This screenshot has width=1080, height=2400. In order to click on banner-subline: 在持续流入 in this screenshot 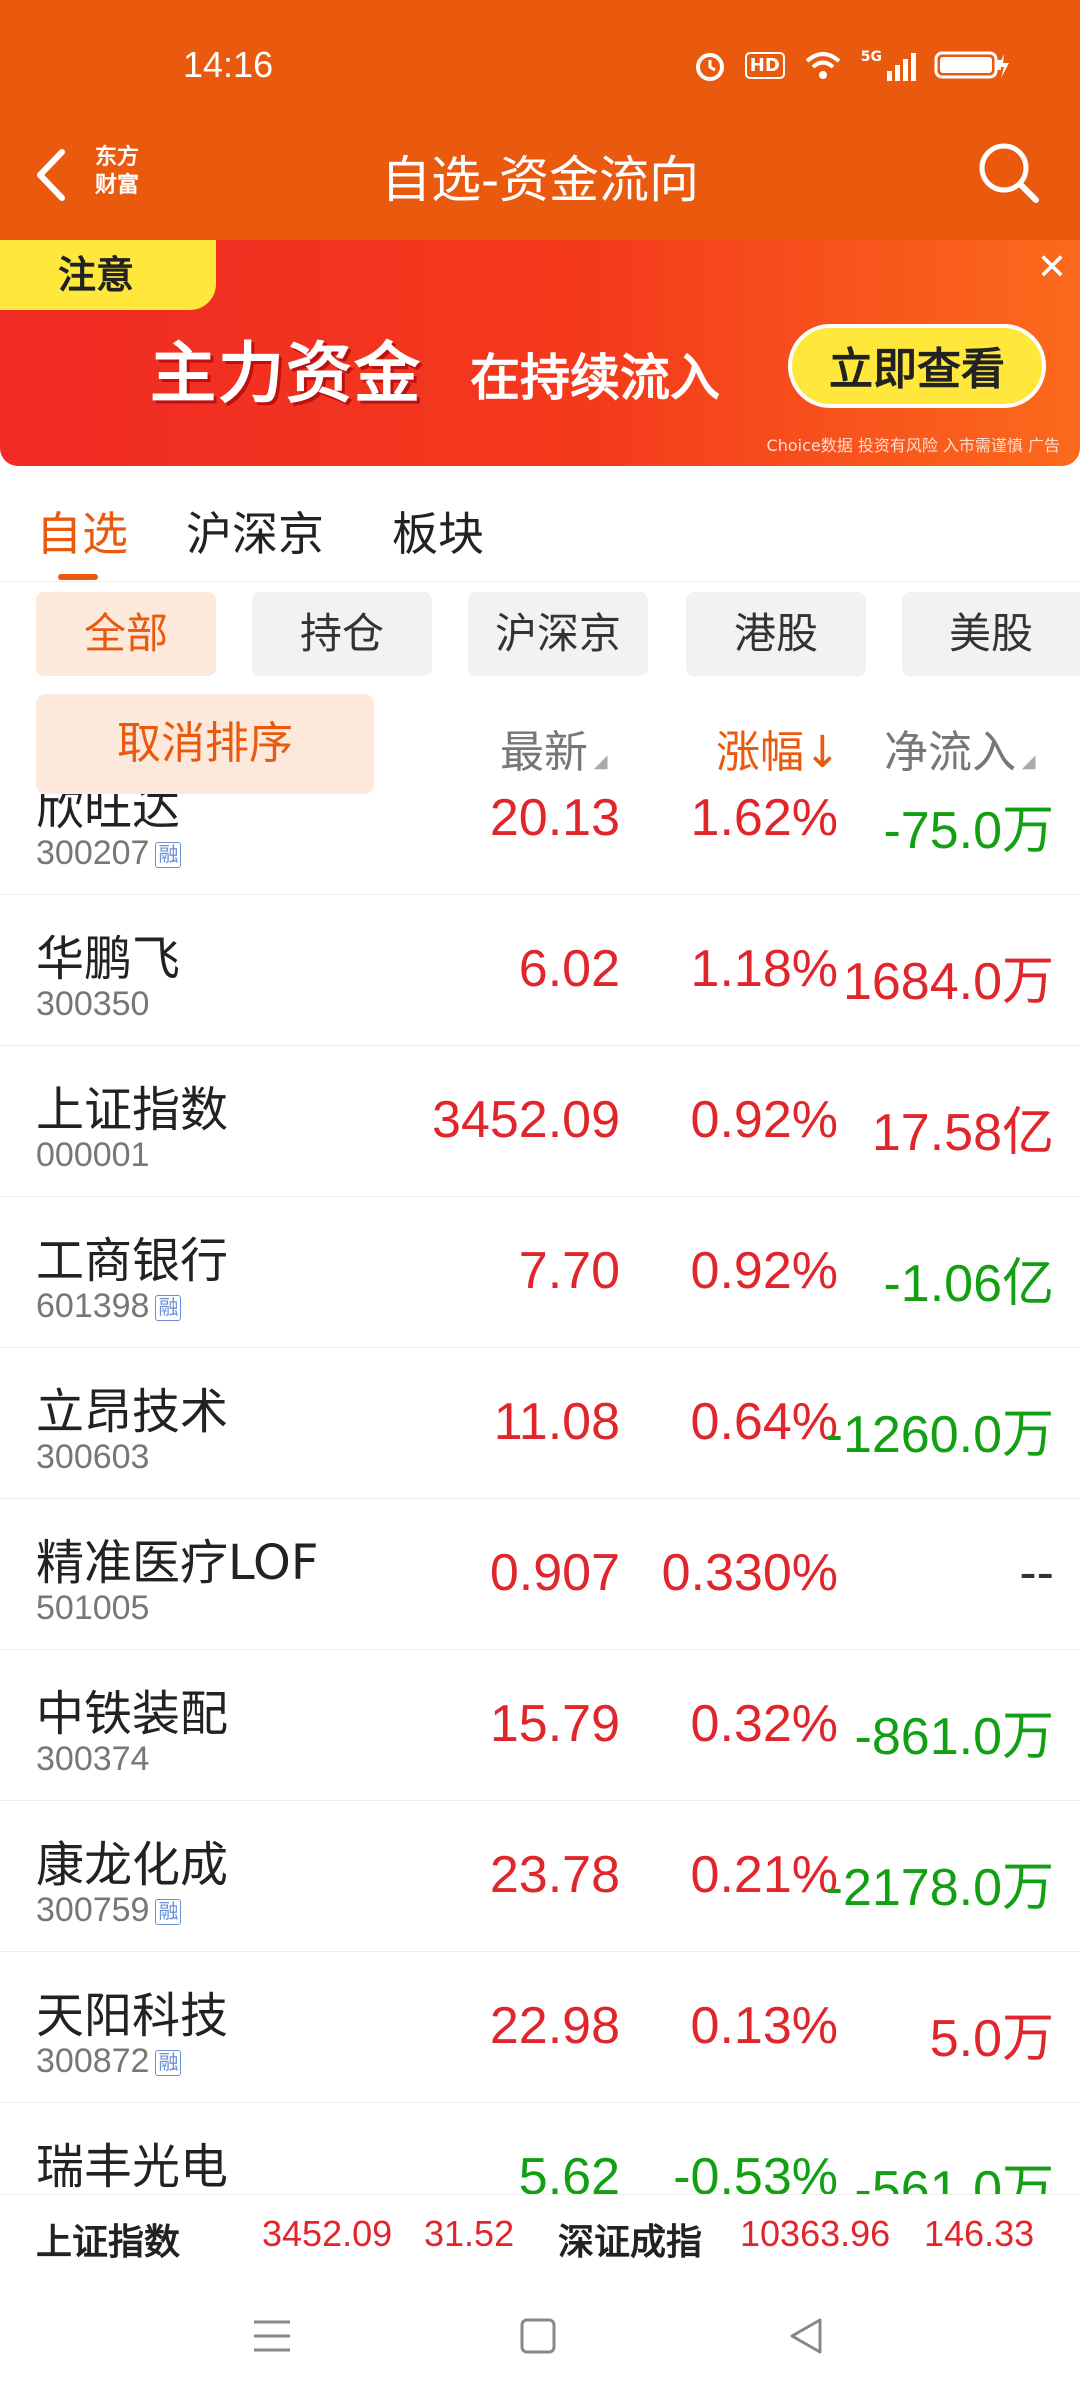, I will do `click(595, 378)`.